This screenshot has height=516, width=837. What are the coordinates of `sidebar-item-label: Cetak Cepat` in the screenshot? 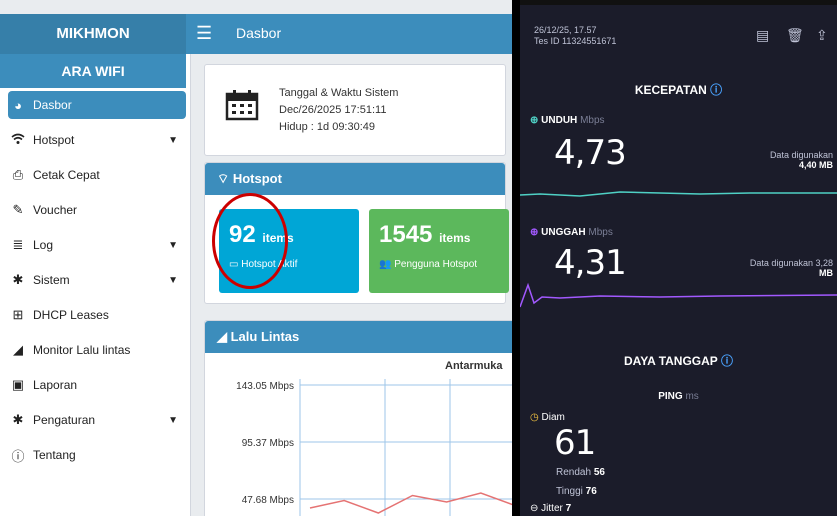 It's located at (66, 175).